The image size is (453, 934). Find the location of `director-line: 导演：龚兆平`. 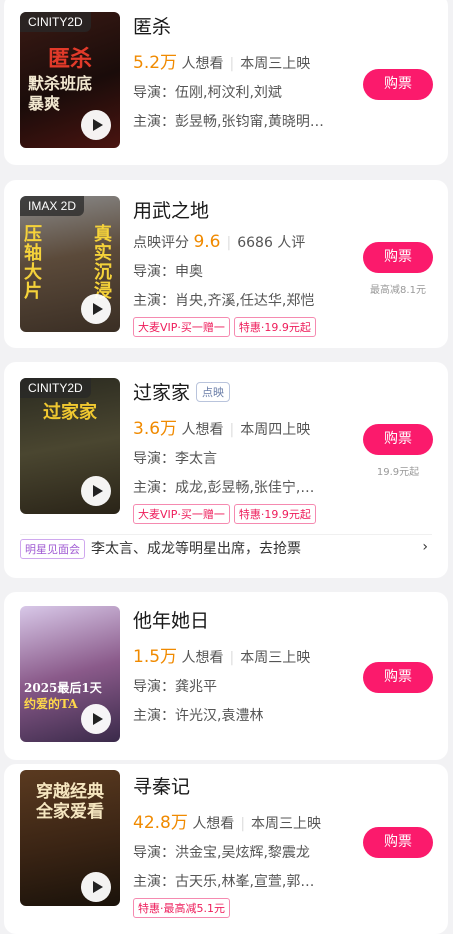

director-line: 导演：龚兆平 is located at coordinates (175, 687).